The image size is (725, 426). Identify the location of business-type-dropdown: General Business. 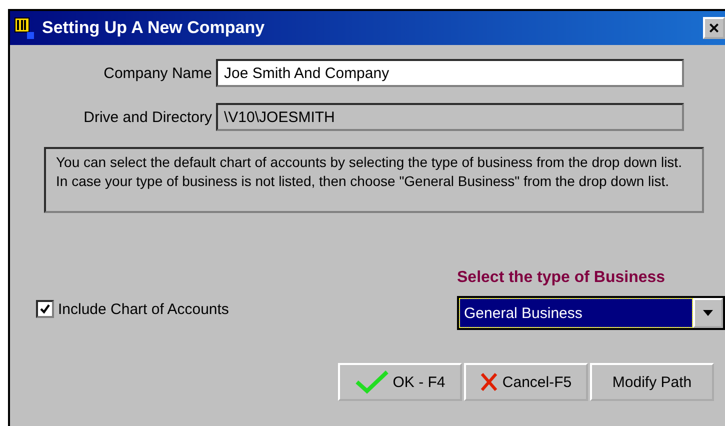
(591, 313).